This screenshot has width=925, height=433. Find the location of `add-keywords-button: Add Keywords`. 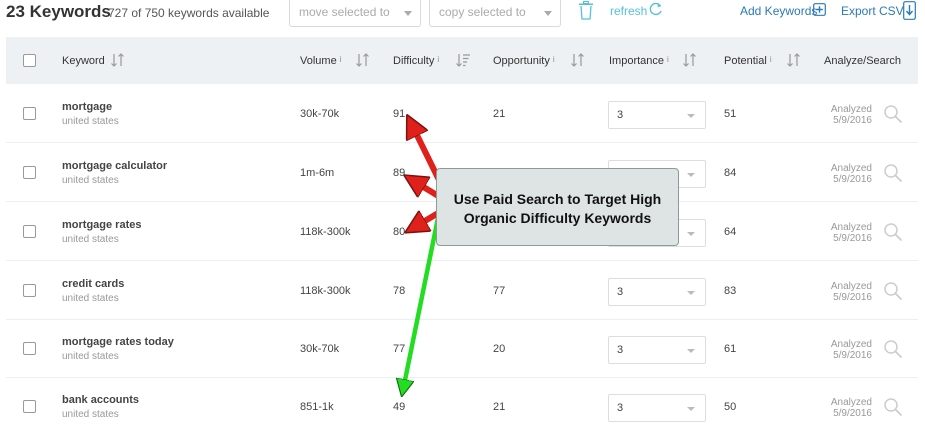

add-keywords-button: Add Keywords is located at coordinates (778, 11).